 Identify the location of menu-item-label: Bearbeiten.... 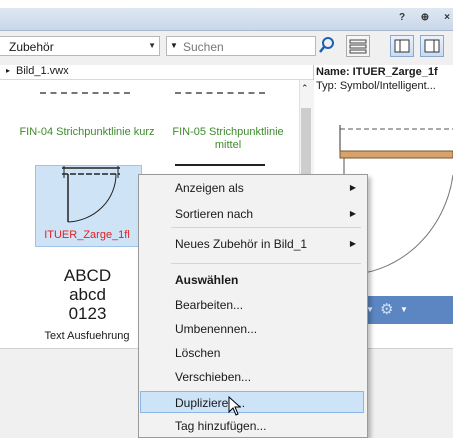
(209, 305).